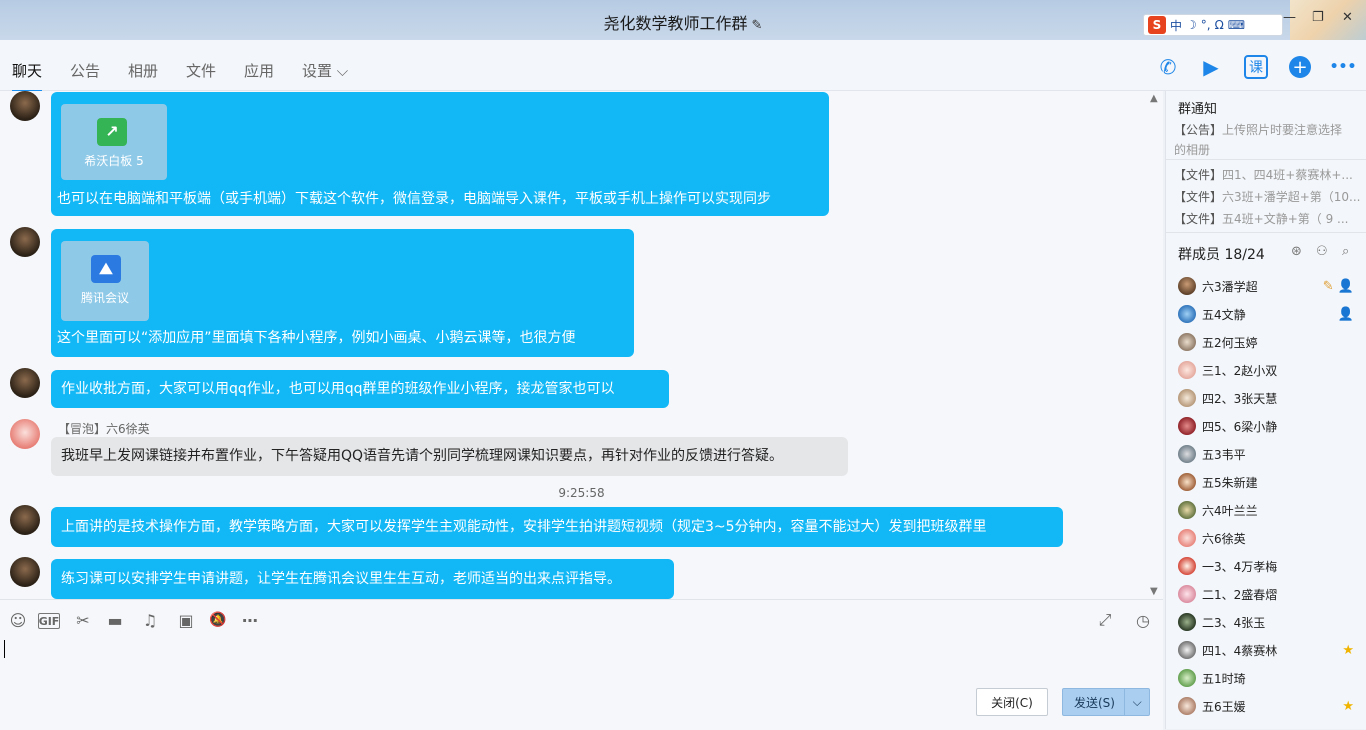 The image size is (1366, 730). I want to click on close-button: 关闭(C), so click(1012, 702).